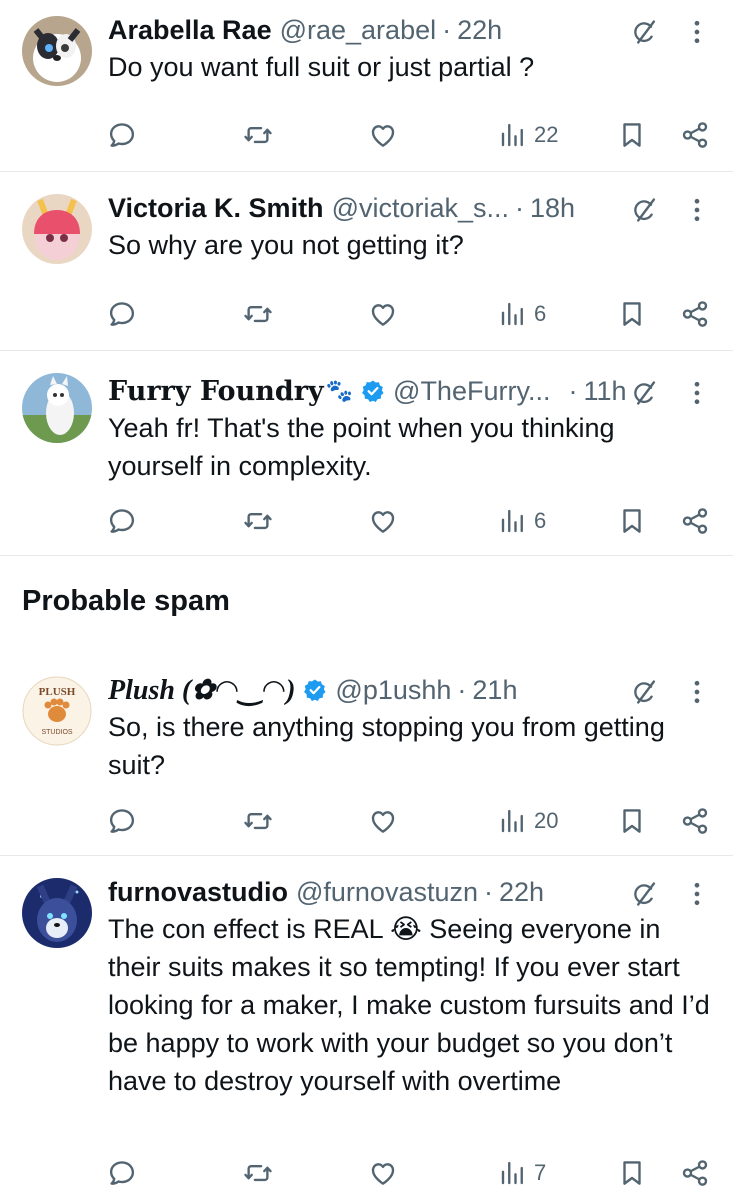 This screenshot has width=733, height=1200. What do you see at coordinates (358, 30) in the screenshot?
I see `handle: @rae_arabel` at bounding box center [358, 30].